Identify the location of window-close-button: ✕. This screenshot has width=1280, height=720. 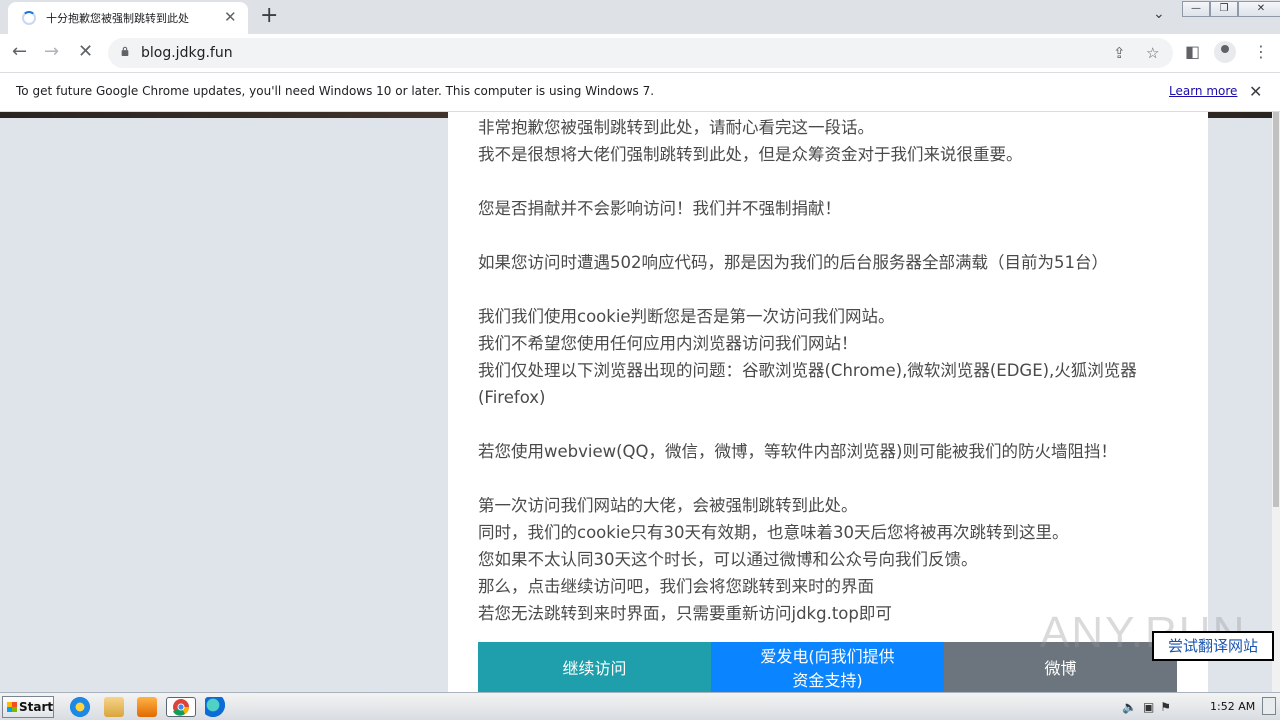
(1259, 9).